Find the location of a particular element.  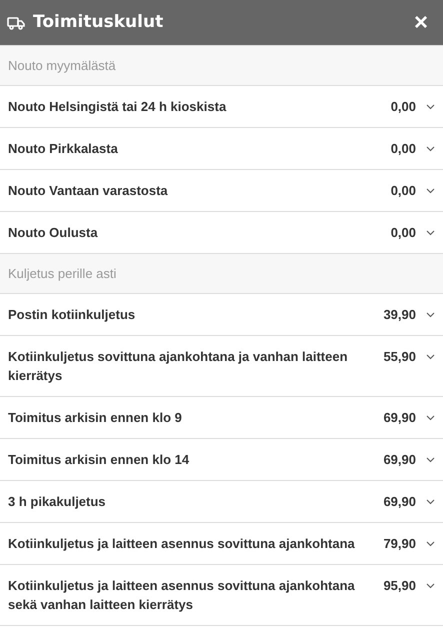

option-price: 79,90 is located at coordinates (399, 544).